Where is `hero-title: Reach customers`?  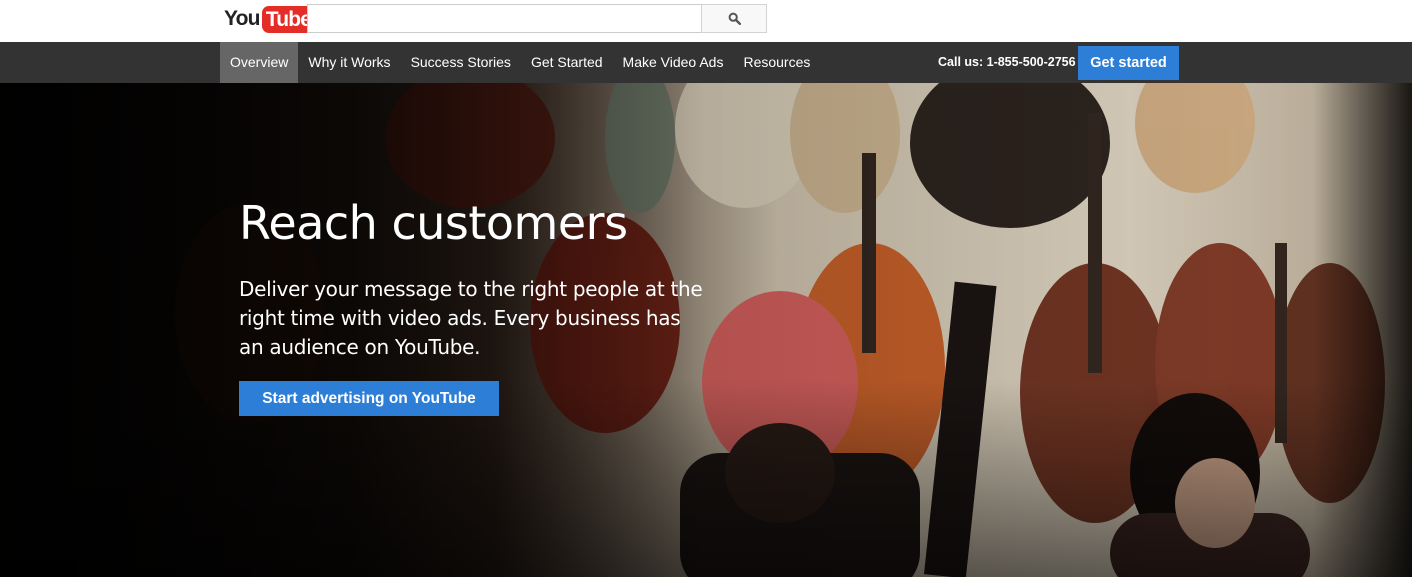
hero-title: Reach customers is located at coordinates (433, 223).